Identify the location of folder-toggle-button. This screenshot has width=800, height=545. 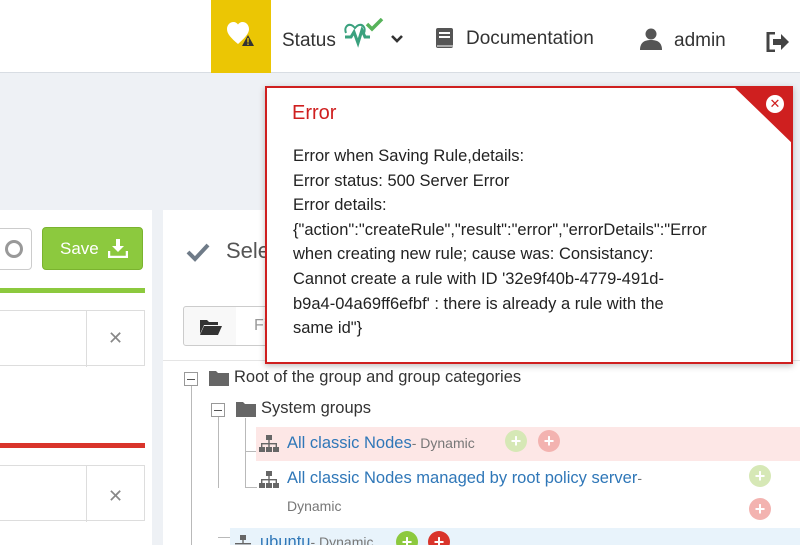
(210, 326).